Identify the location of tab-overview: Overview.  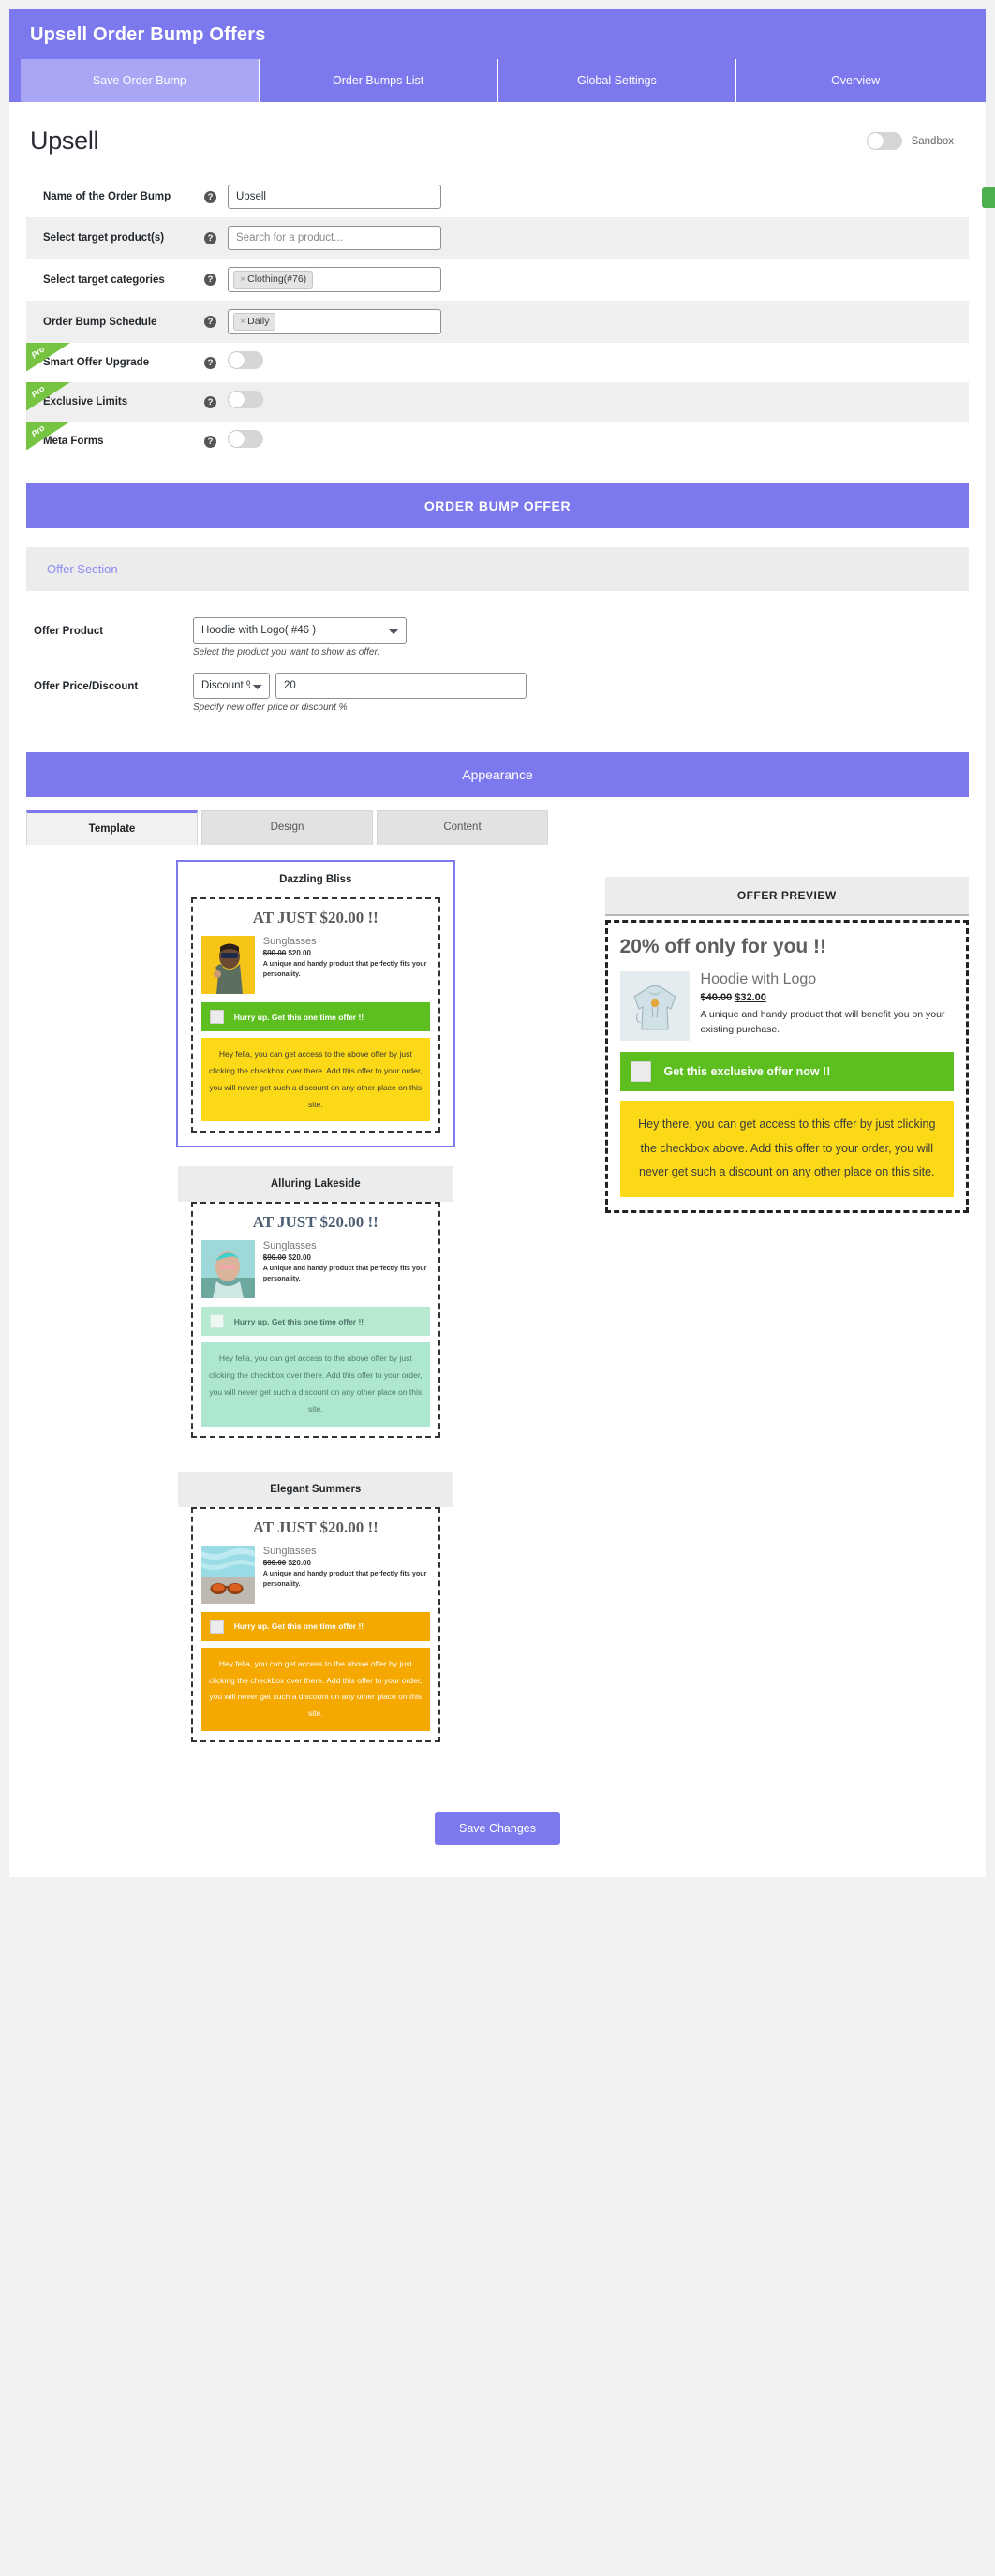
(855, 80).